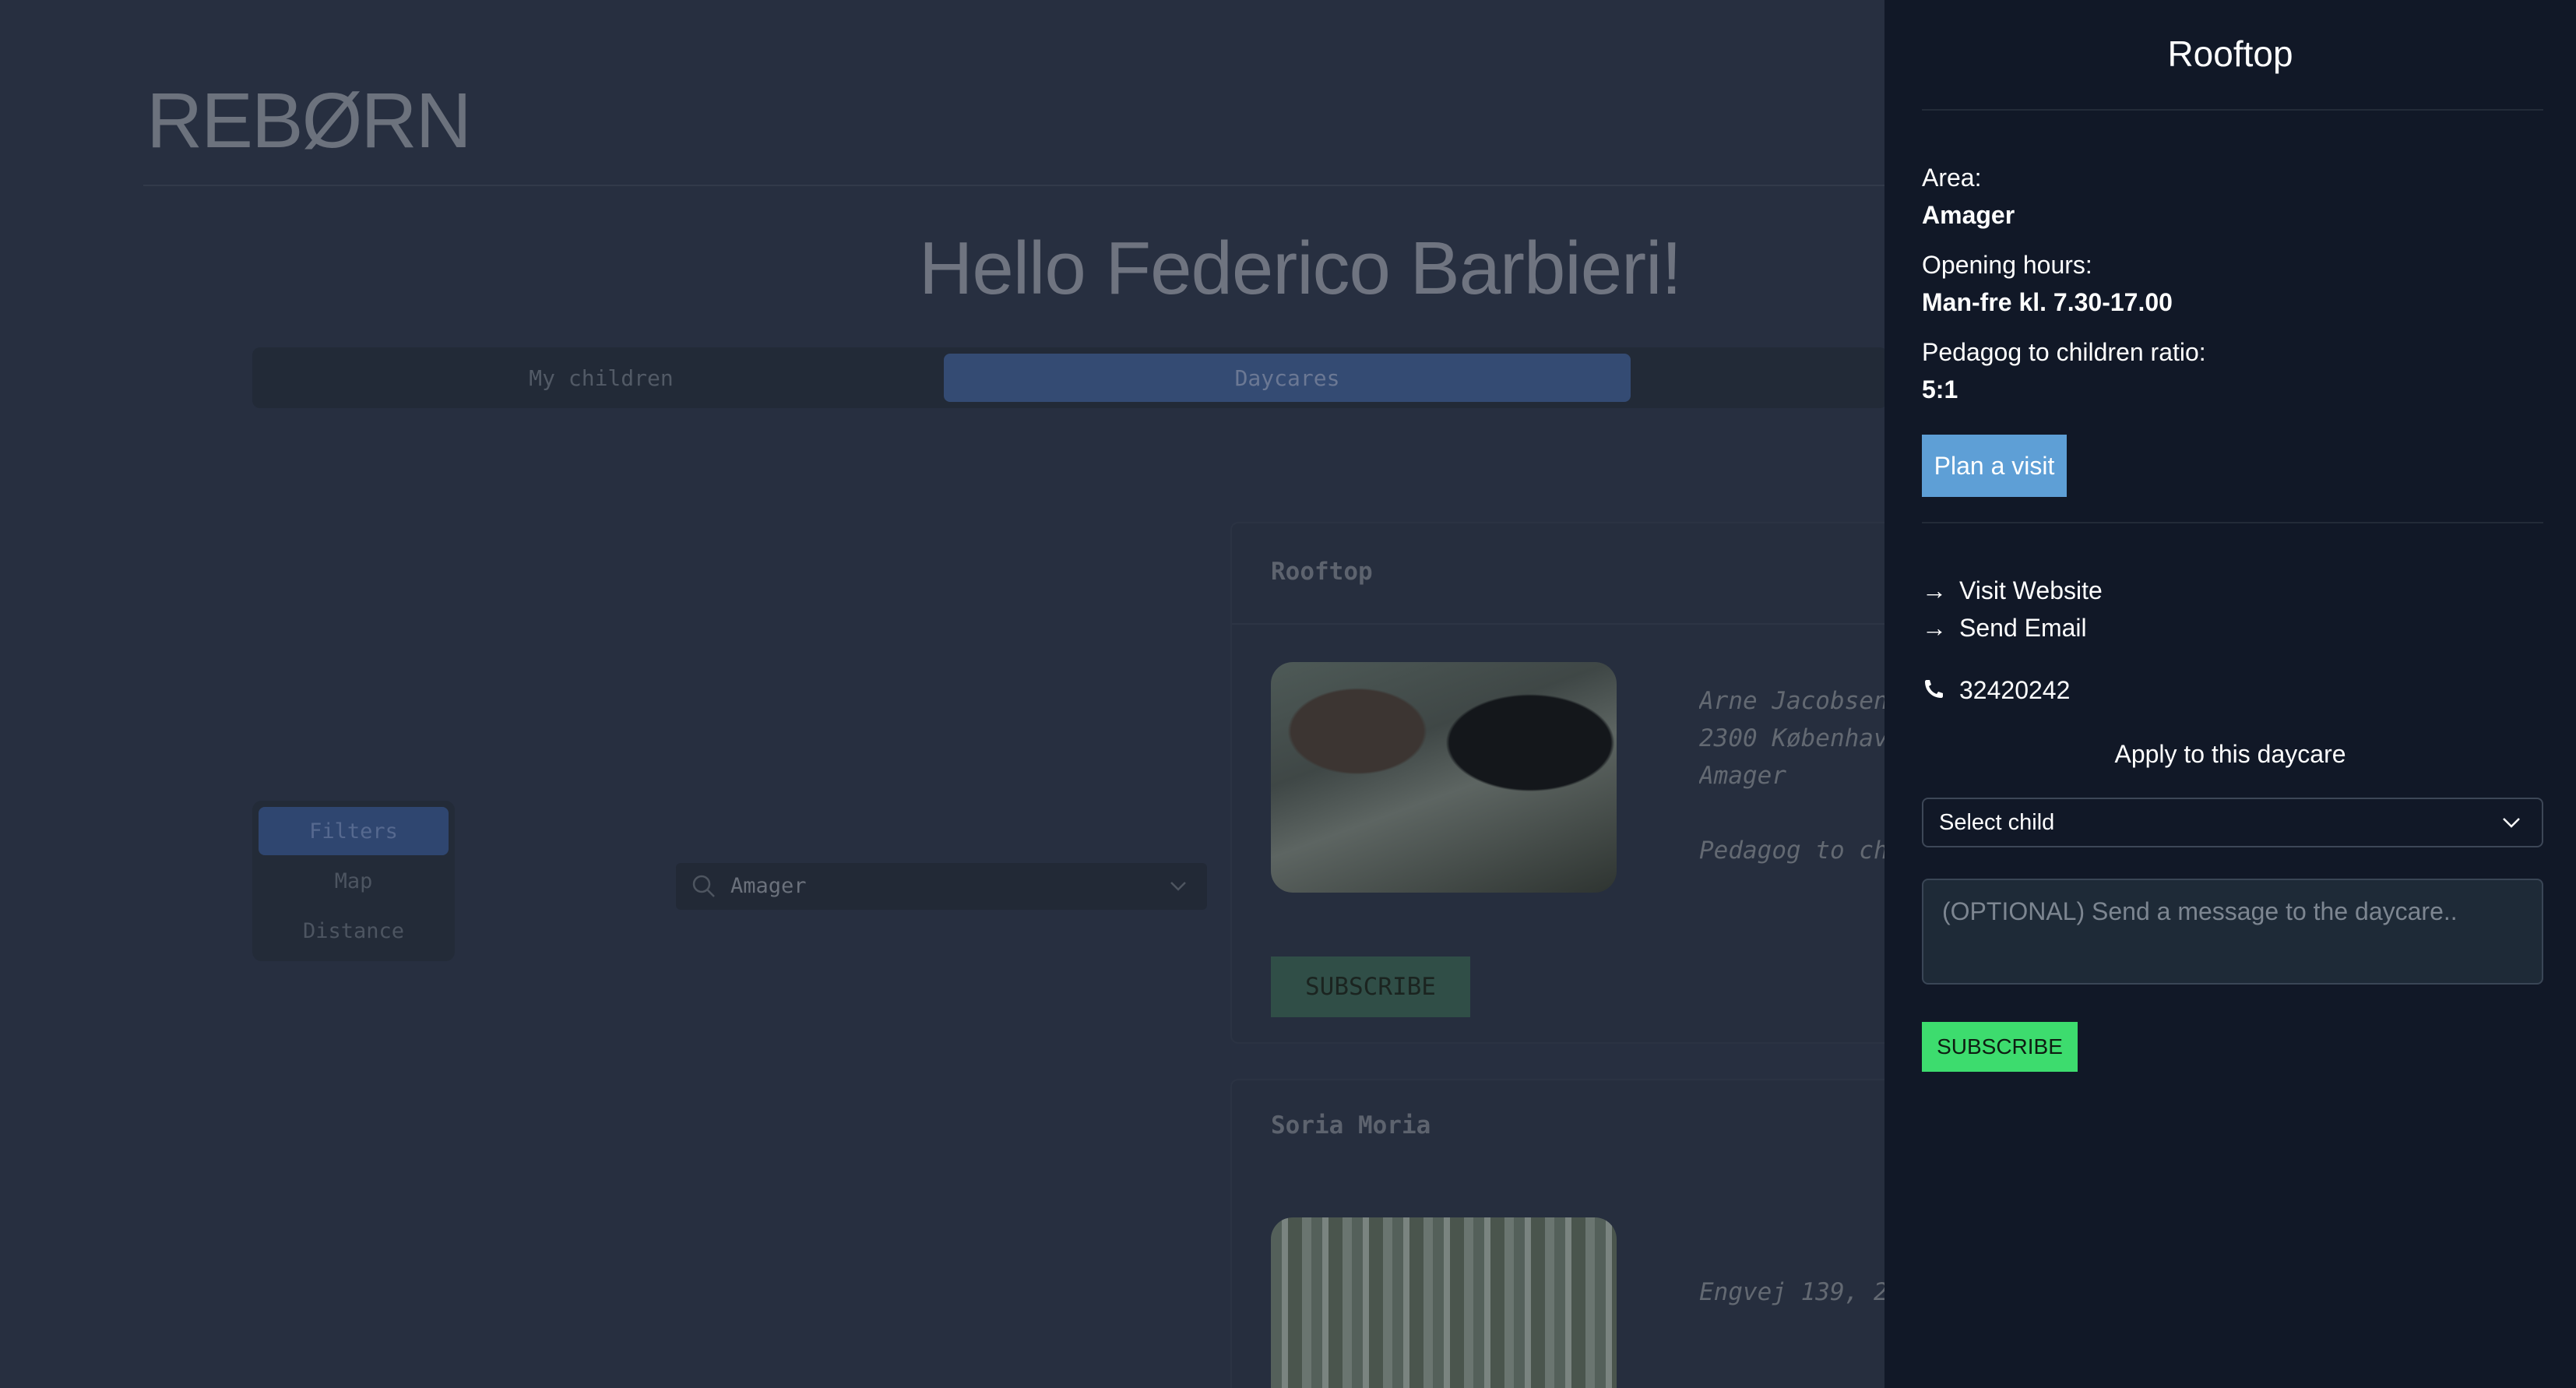 This screenshot has height=1388, width=2576. Describe the element at coordinates (2023, 628) in the screenshot. I see `send-email-label: Send Email` at that location.